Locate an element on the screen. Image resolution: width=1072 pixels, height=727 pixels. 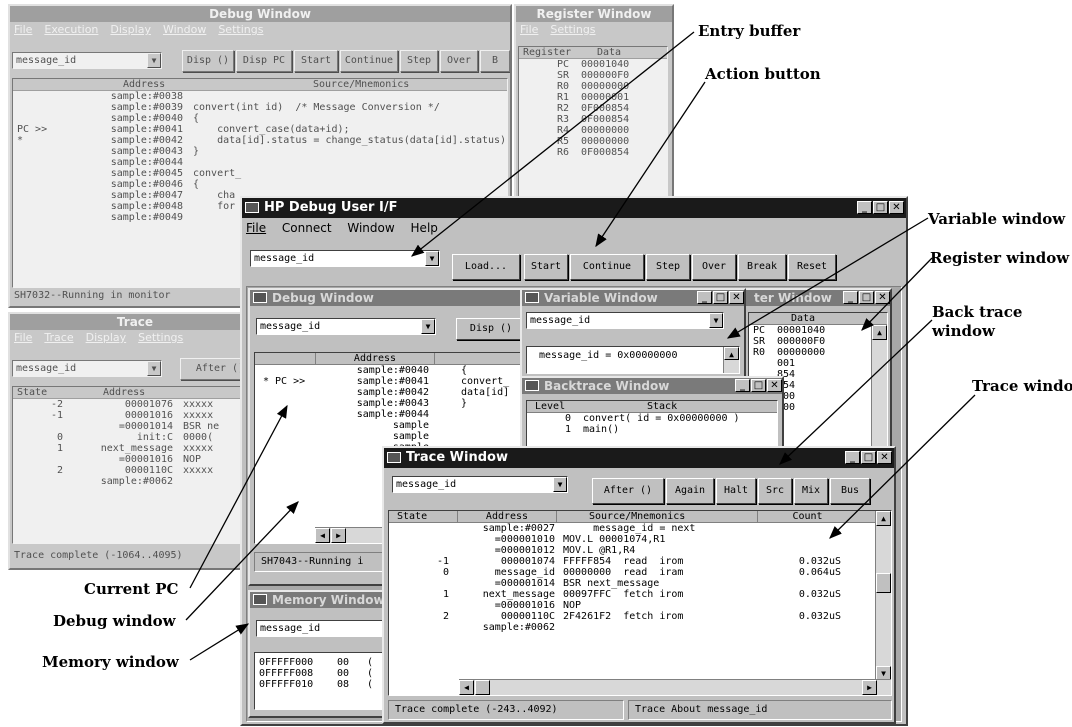
trace-row: sample:#0027 message_id = next is located at coordinates (640, 528).